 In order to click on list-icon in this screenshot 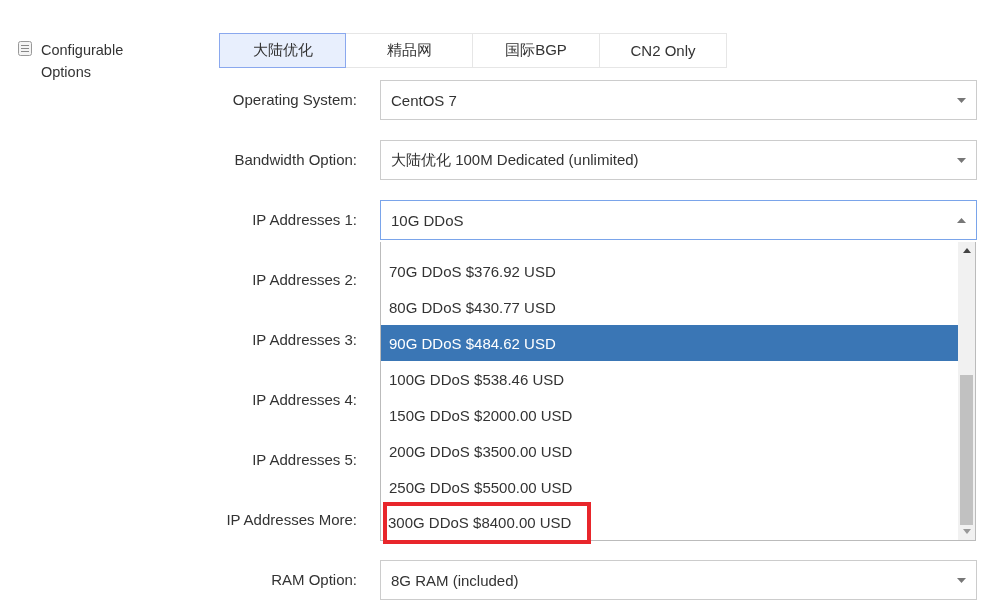, I will do `click(25, 48)`.